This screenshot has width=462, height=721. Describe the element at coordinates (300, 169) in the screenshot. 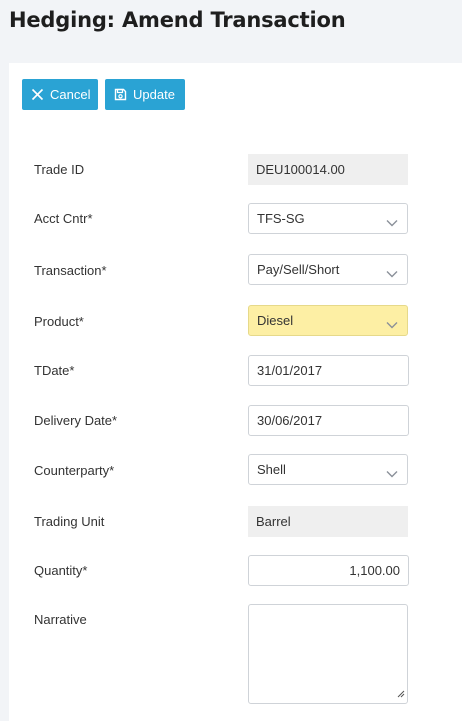

I see `trade-id-text: DEU100014.00` at that location.